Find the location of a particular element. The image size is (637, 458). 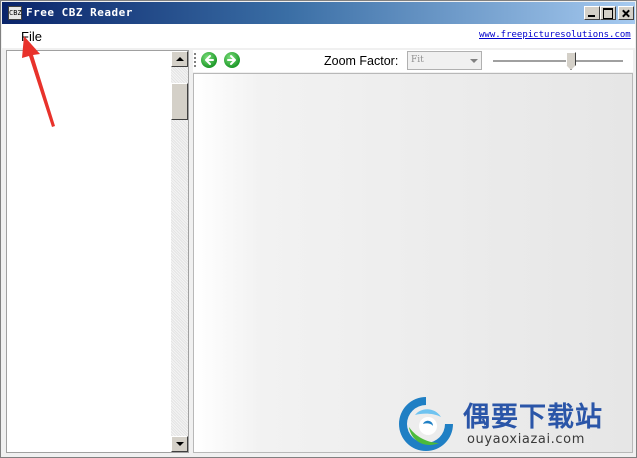

watermark-url: ouyaoxiazai.com is located at coordinates (526, 439).